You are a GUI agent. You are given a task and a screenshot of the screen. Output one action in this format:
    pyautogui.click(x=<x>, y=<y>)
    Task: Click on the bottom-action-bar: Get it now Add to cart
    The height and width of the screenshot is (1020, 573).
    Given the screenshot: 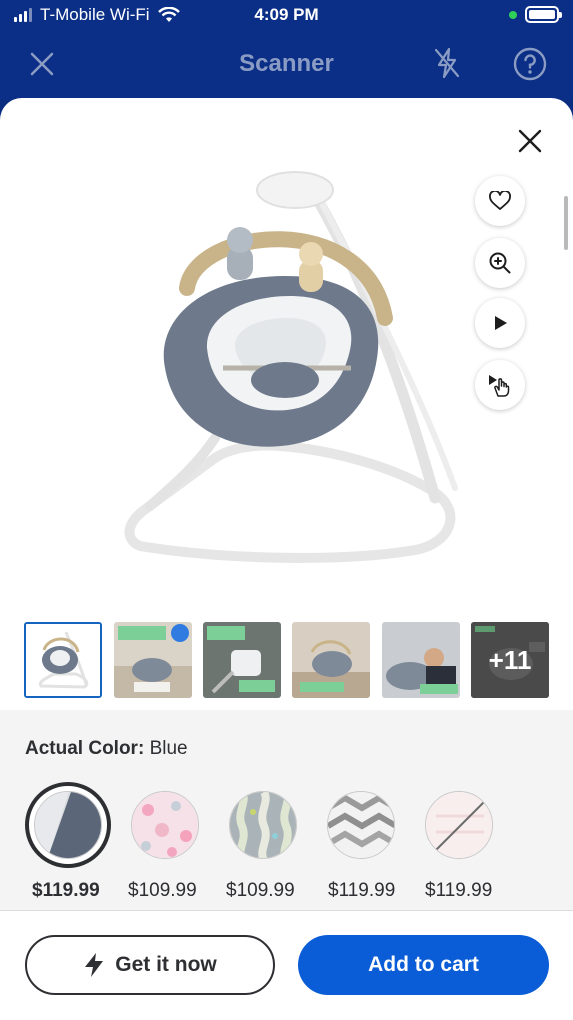 What is the action you would take?
    pyautogui.click(x=286, y=965)
    